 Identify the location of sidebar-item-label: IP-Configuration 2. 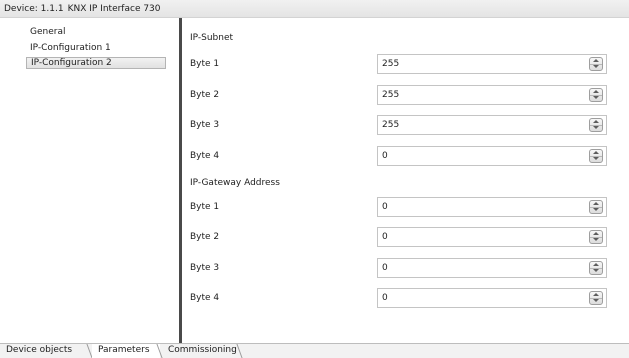
(71, 63).